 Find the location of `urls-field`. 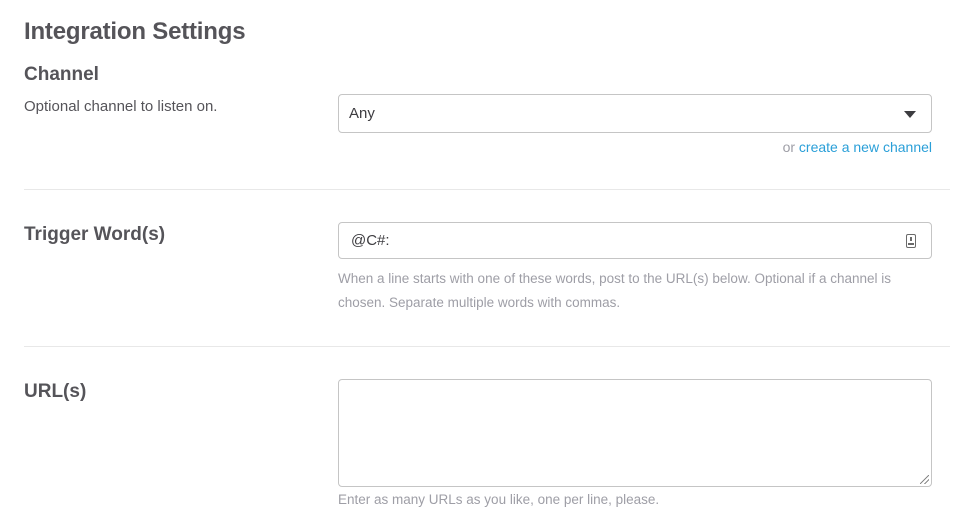

urls-field is located at coordinates (635, 433).